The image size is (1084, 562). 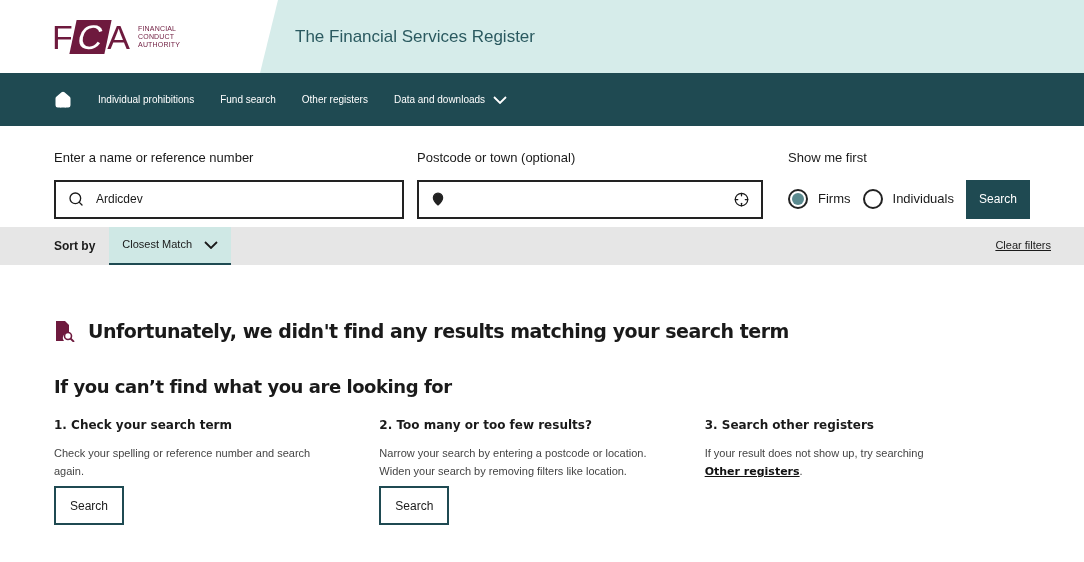 I want to click on field-label: Show me first, so click(x=828, y=158).